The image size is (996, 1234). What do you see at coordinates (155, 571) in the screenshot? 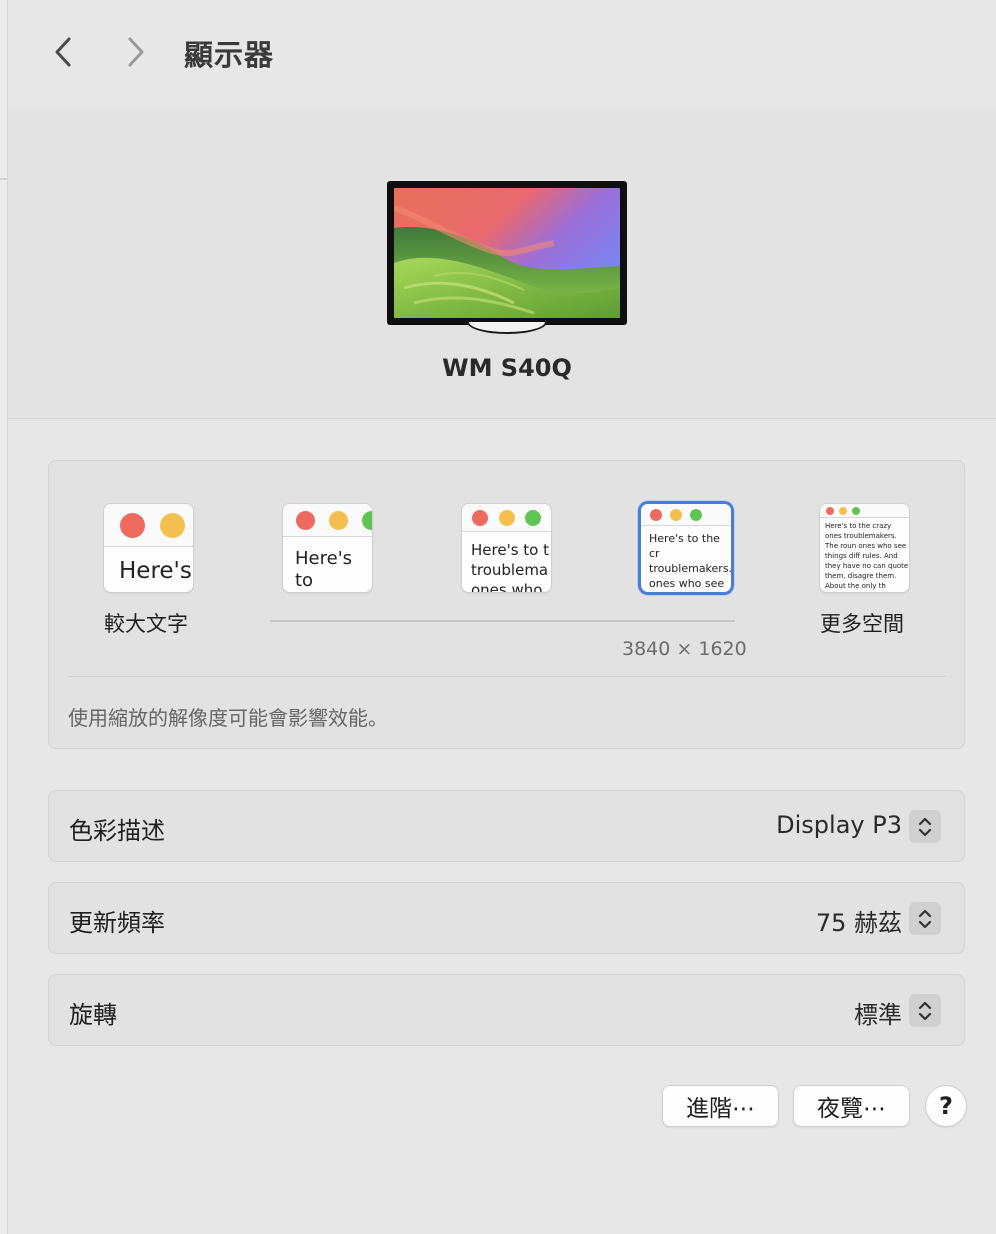
I see `sample-text: Here's` at bounding box center [155, 571].